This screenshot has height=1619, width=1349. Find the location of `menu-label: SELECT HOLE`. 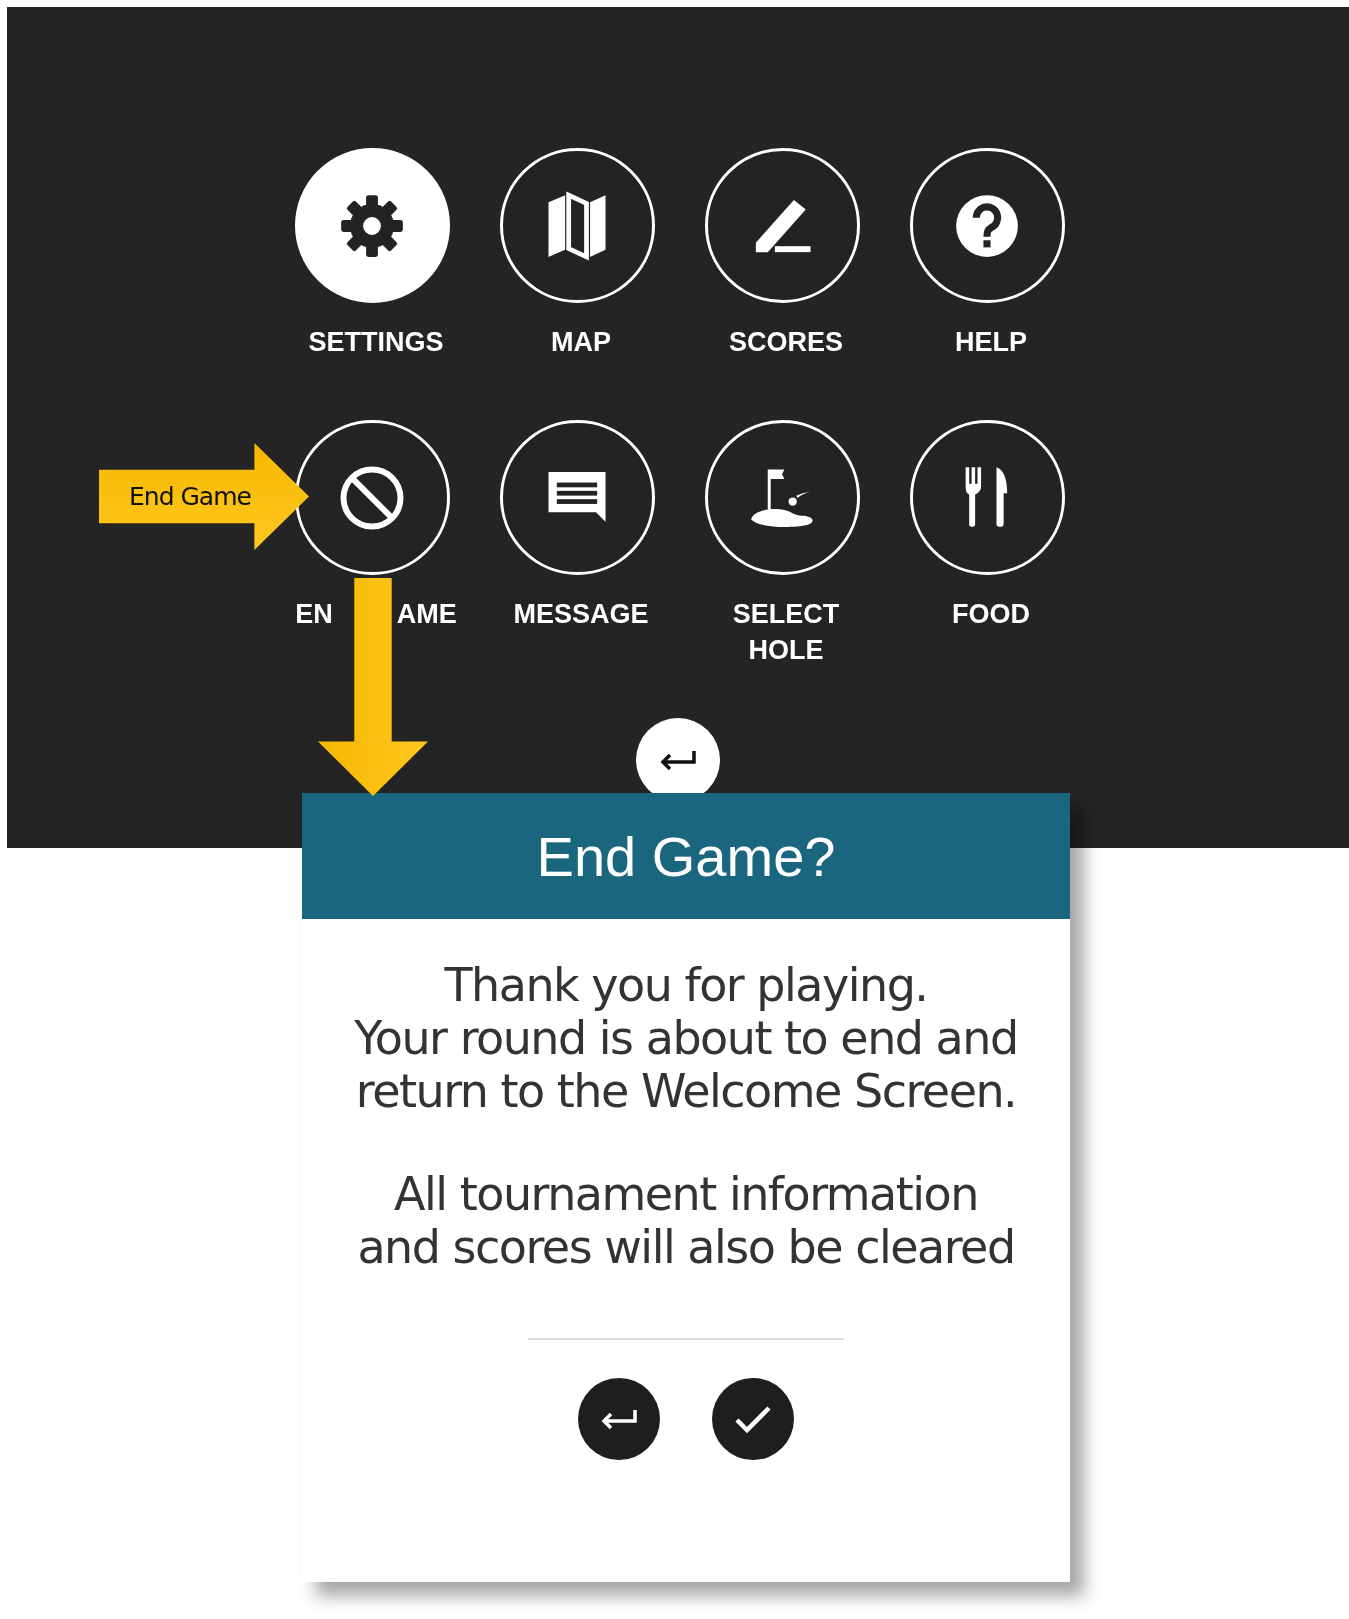

menu-label: SELECT HOLE is located at coordinates (786, 632).